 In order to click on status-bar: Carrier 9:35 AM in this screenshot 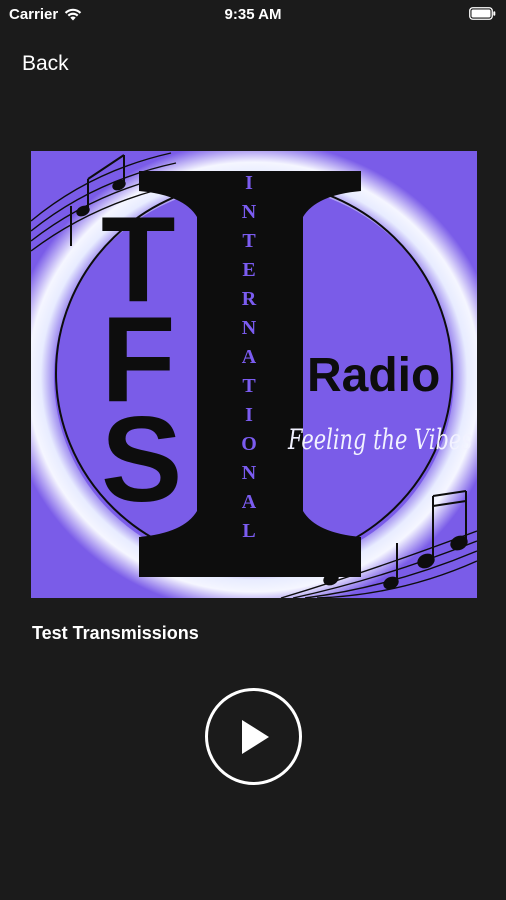, I will do `click(253, 14)`.